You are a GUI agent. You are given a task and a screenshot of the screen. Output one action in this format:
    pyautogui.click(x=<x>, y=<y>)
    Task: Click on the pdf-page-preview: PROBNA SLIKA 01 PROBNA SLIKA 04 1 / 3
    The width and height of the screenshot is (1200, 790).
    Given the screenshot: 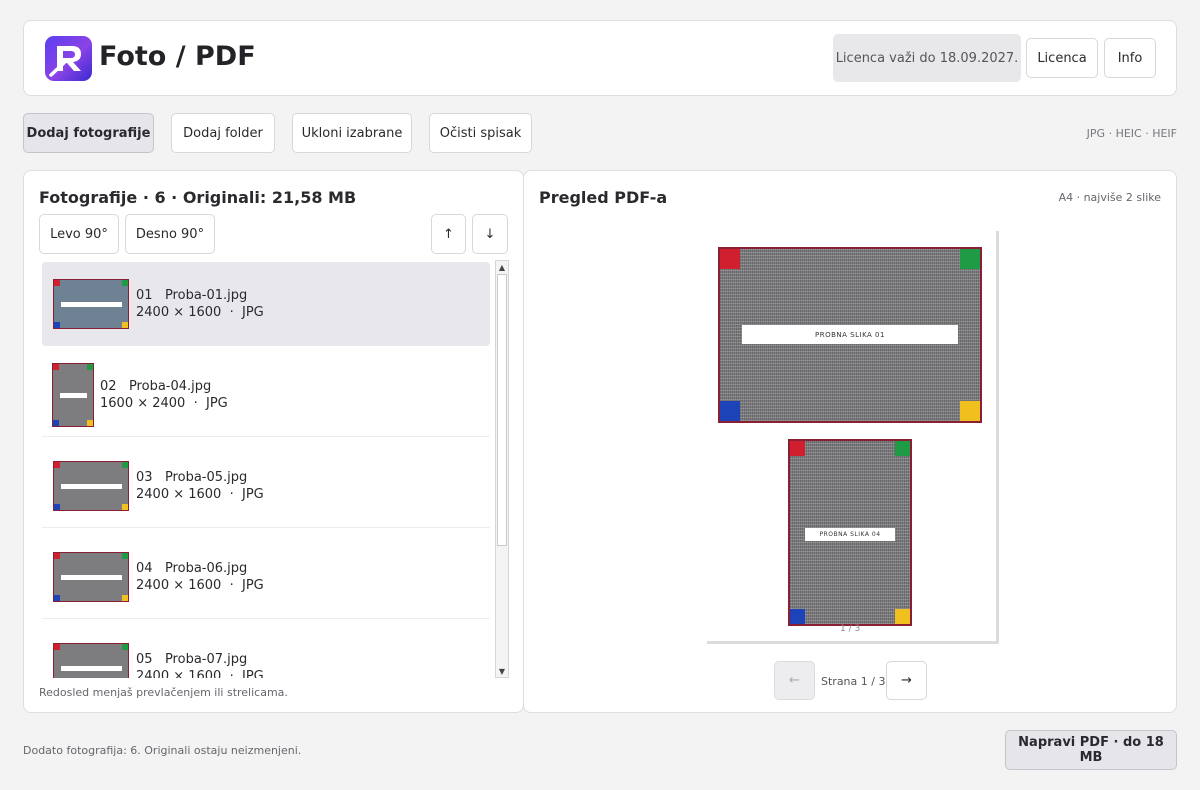 What is the action you would take?
    pyautogui.click(x=853, y=437)
    